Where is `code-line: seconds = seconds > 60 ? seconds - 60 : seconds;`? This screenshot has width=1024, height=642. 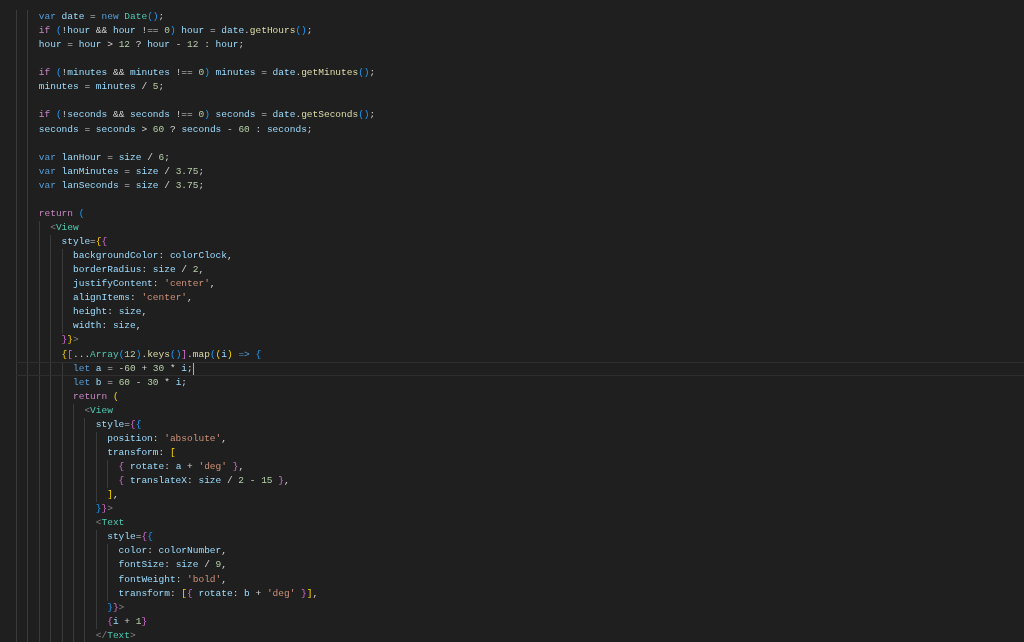
code-line: seconds = seconds > 60 ? seconds - 60 : seconds; is located at coordinates (175, 129).